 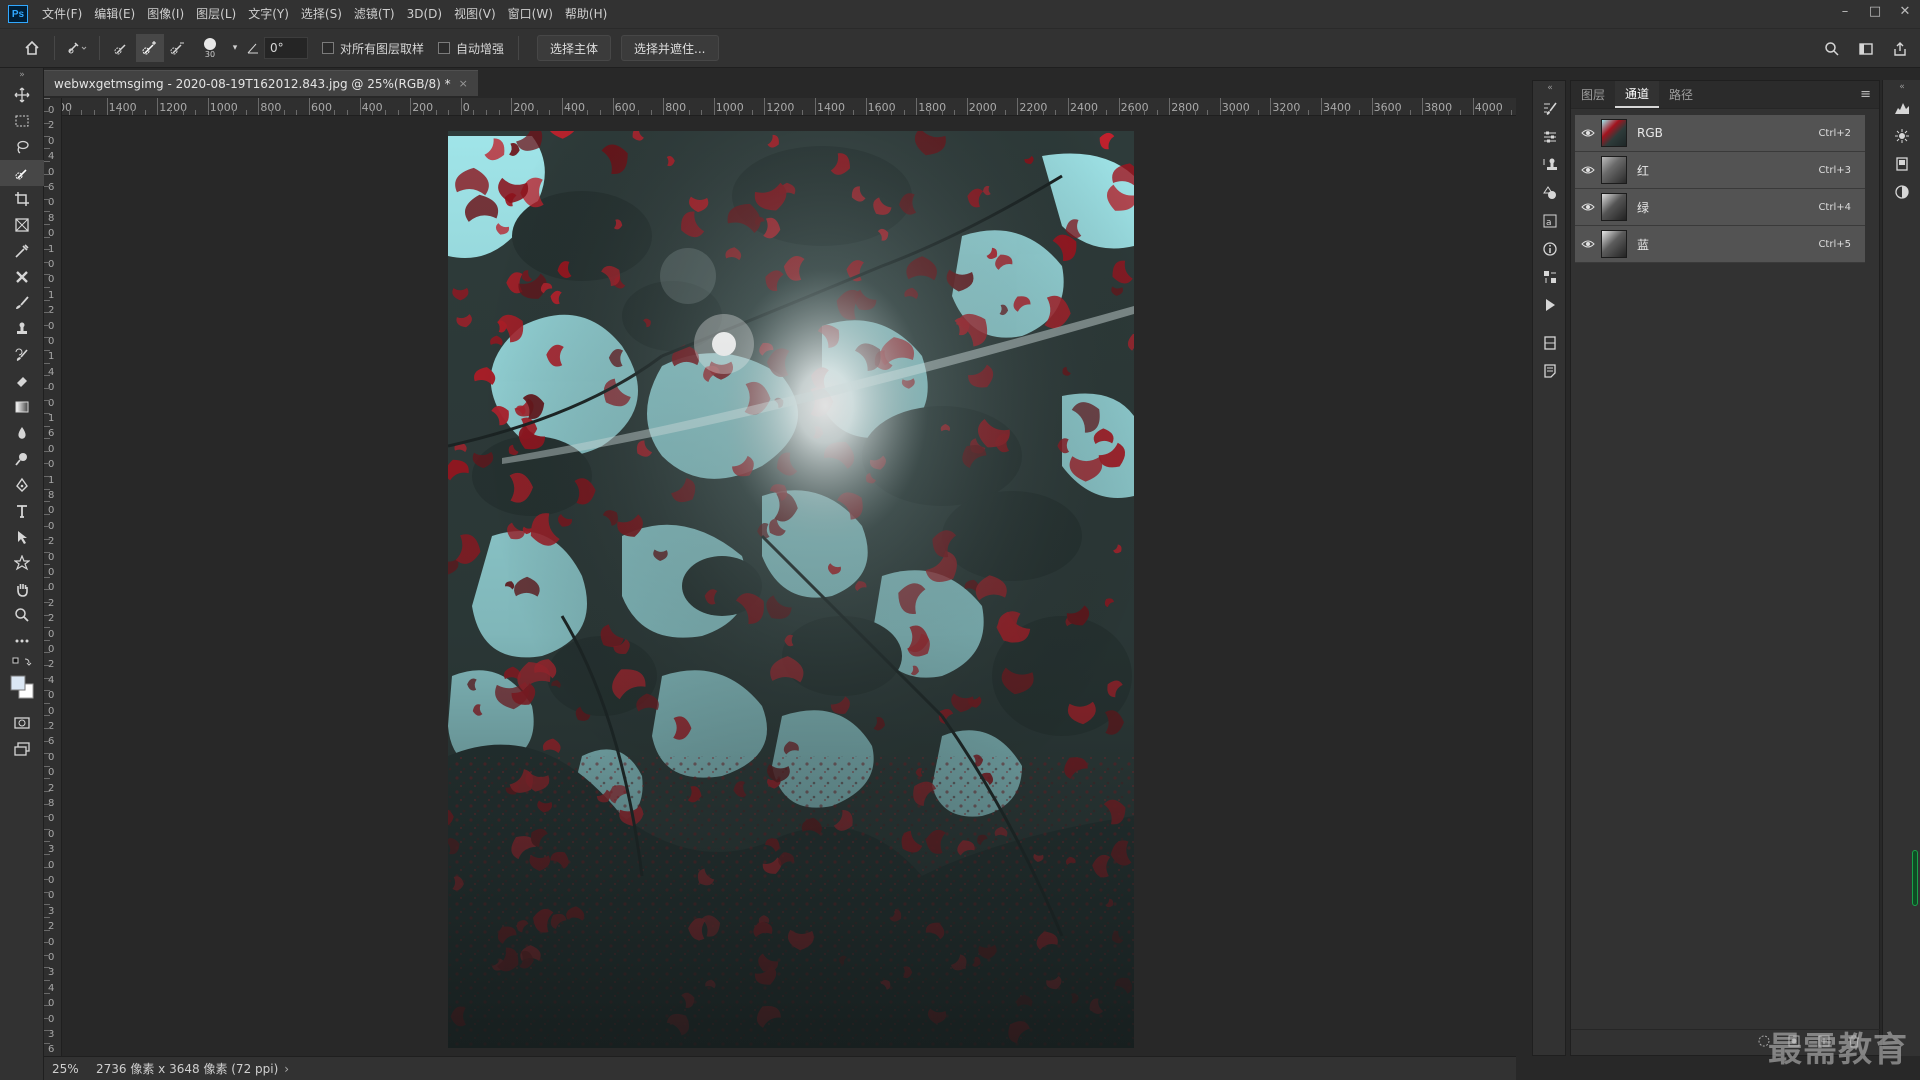 I want to click on close-window-button: ✕, so click(x=1905, y=11).